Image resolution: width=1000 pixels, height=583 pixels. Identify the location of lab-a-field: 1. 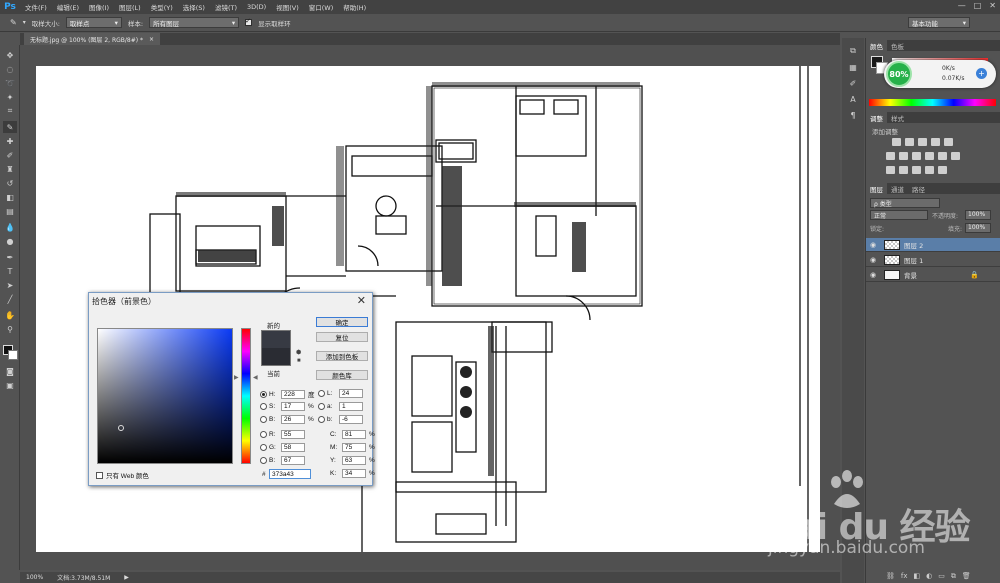
(351, 406).